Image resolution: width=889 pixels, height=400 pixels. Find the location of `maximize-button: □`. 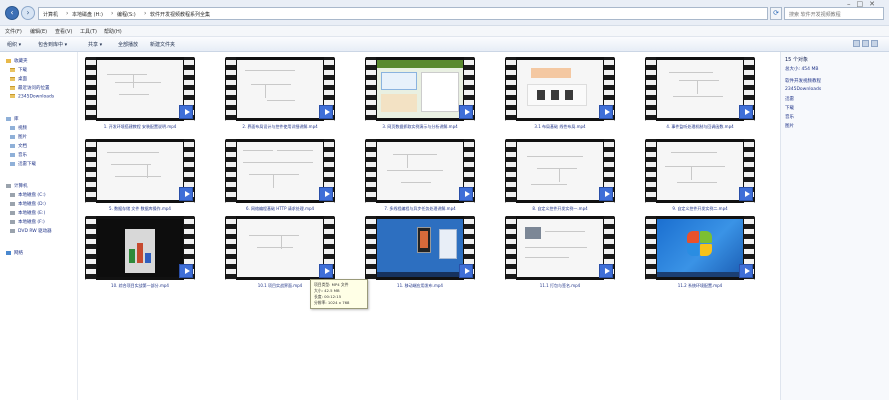

maximize-button: □ is located at coordinates (863, 4).